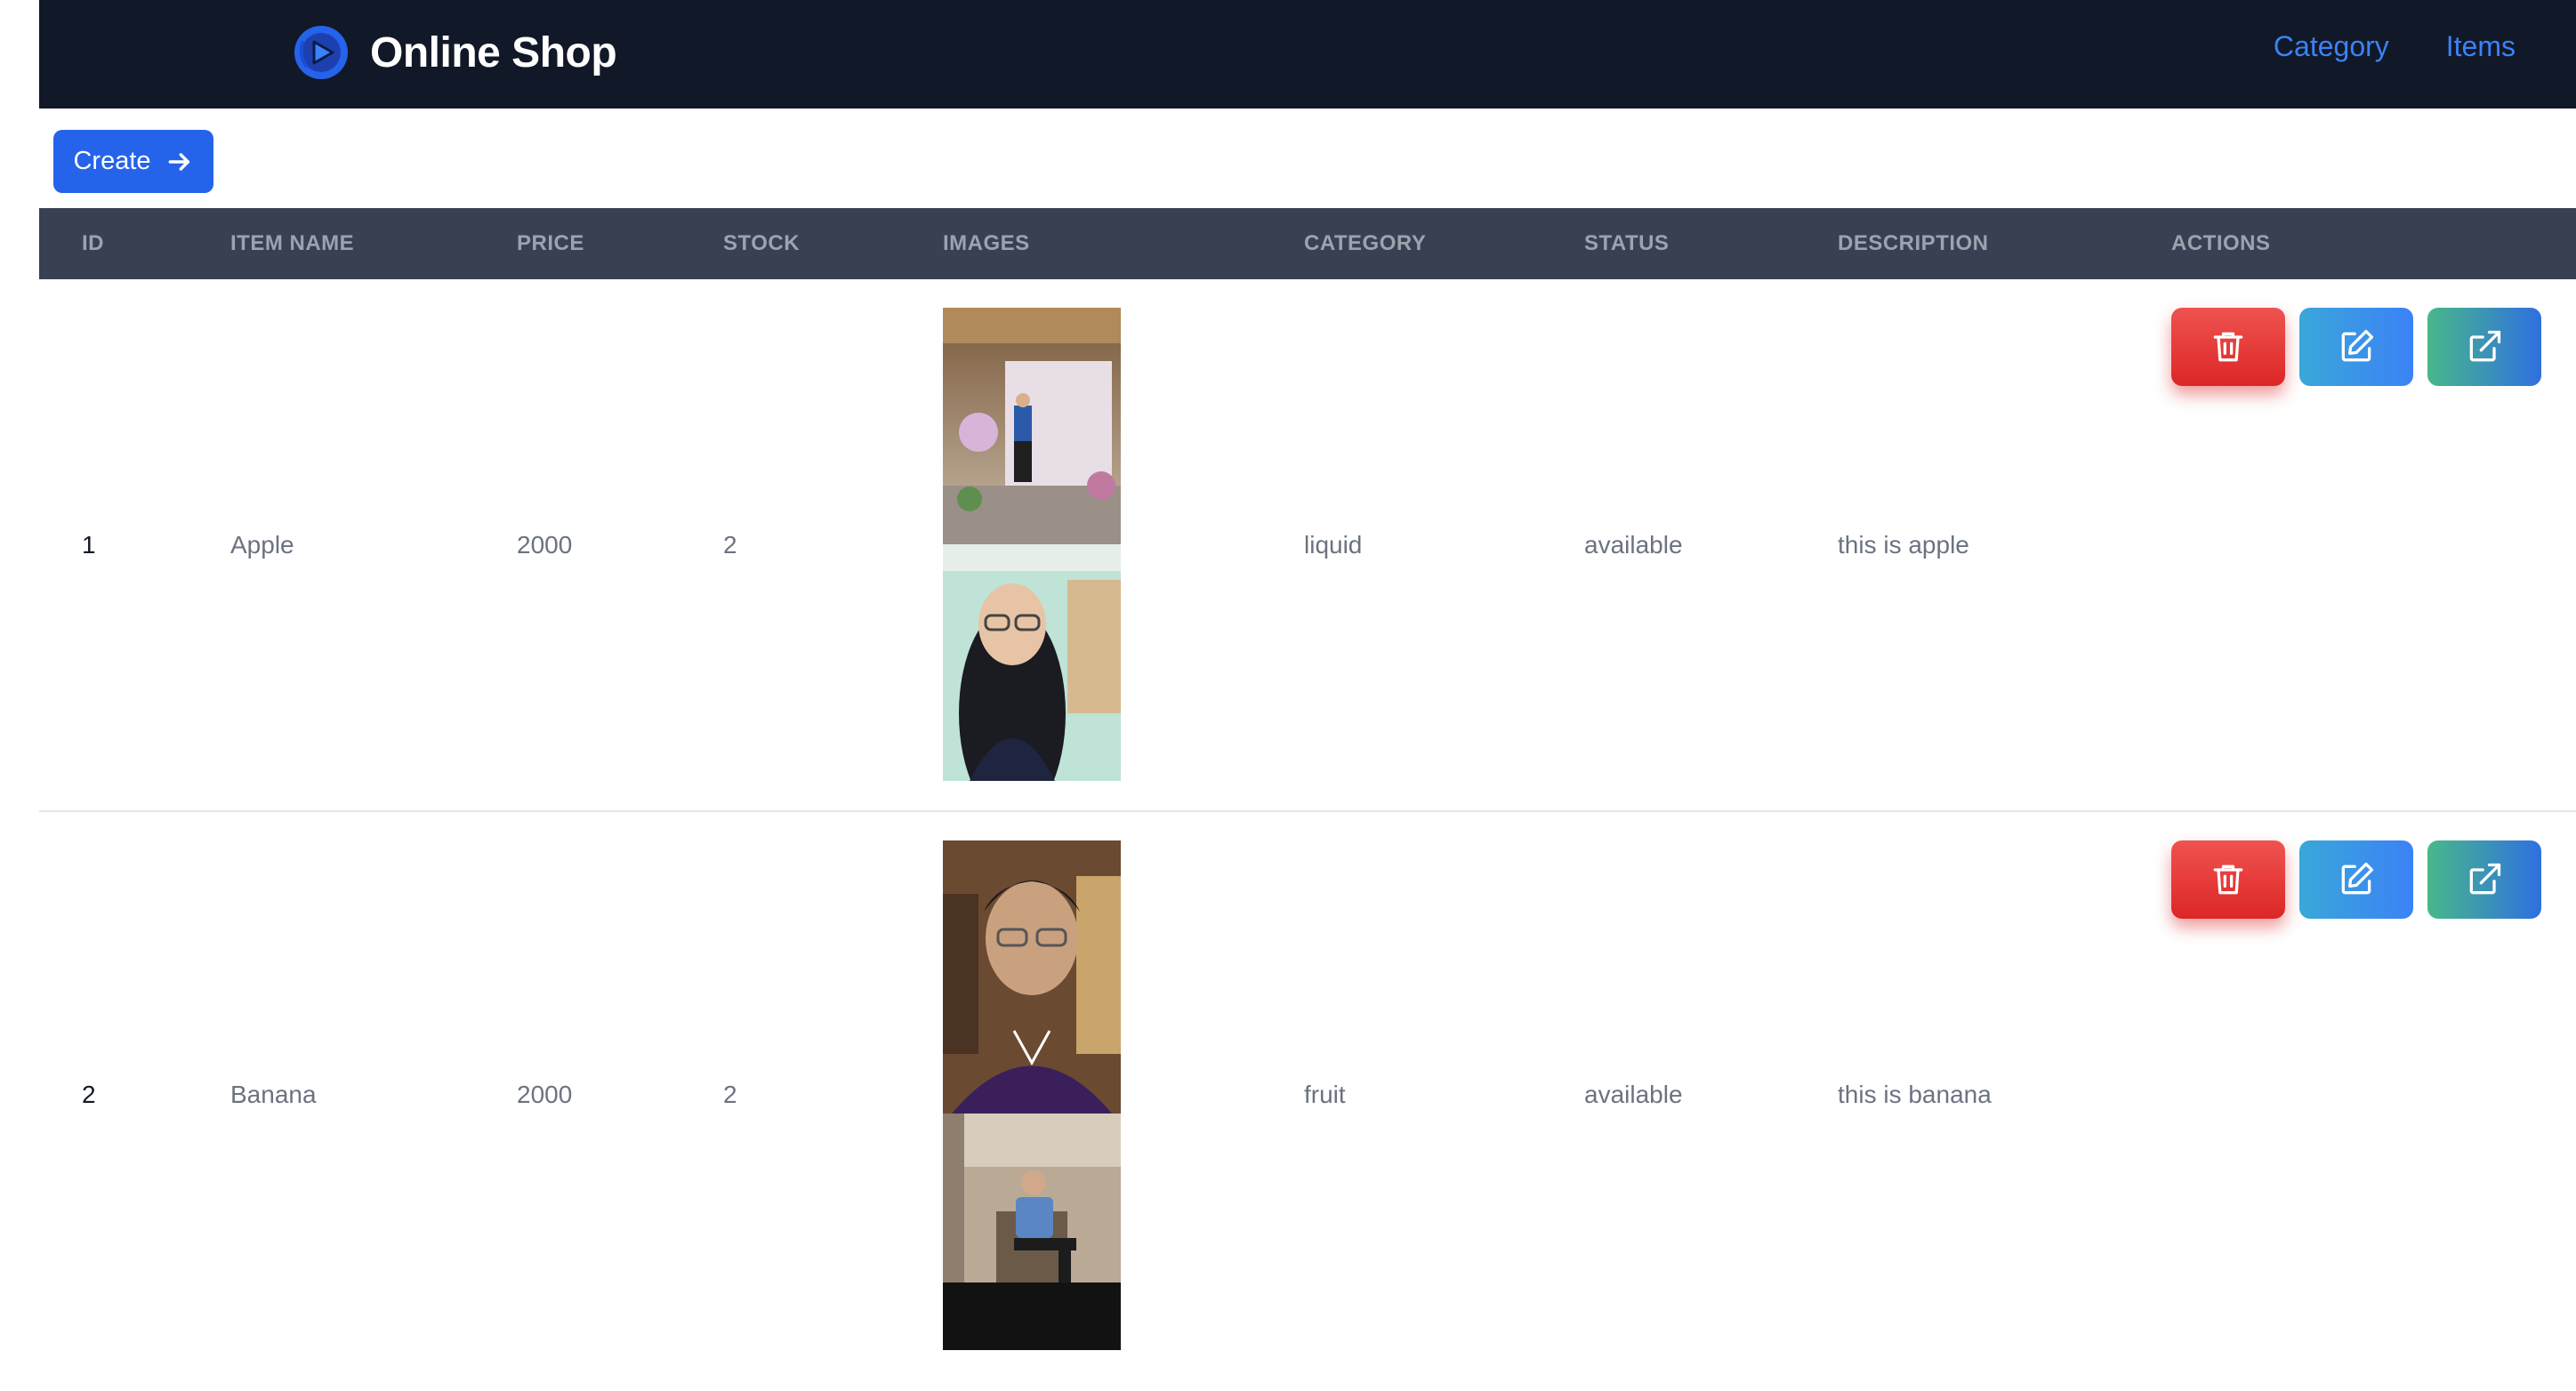 This screenshot has width=2576, height=1391. I want to click on nav-items-link: Items, so click(2481, 46).